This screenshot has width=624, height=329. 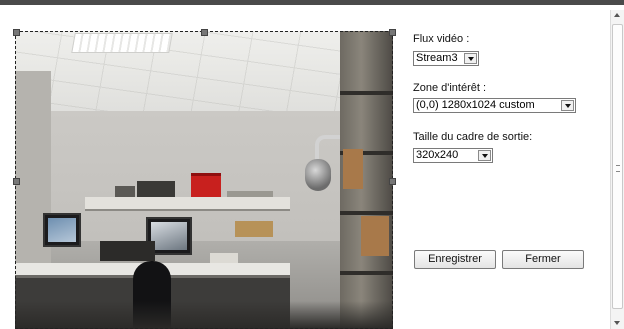 I want to click on taille-cadre-label: Taille du cadre de sortie:, so click(x=473, y=137).